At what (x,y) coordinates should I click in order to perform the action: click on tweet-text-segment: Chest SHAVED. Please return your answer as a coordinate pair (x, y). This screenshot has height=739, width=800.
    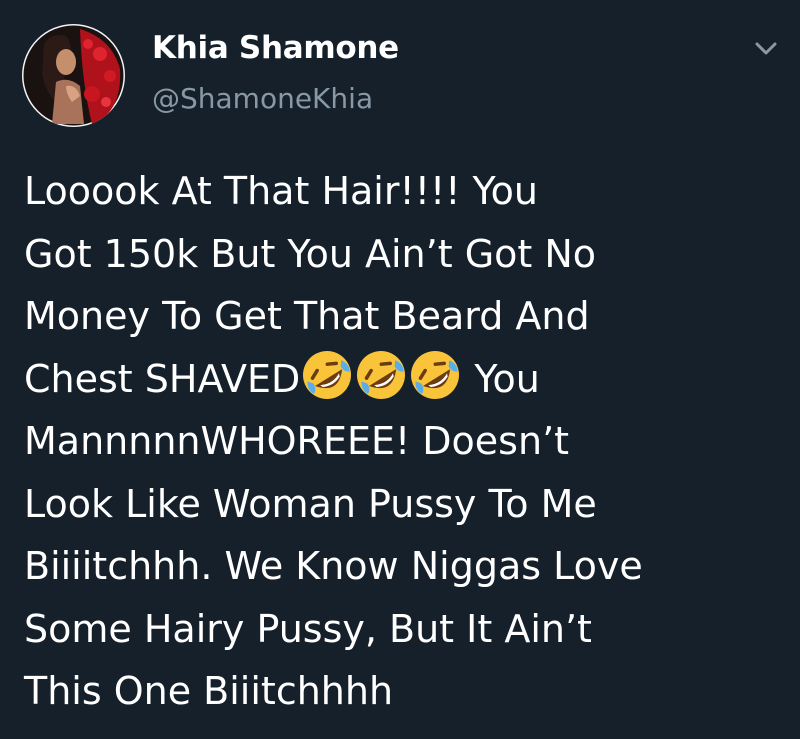
    Looking at the image, I should click on (162, 378).